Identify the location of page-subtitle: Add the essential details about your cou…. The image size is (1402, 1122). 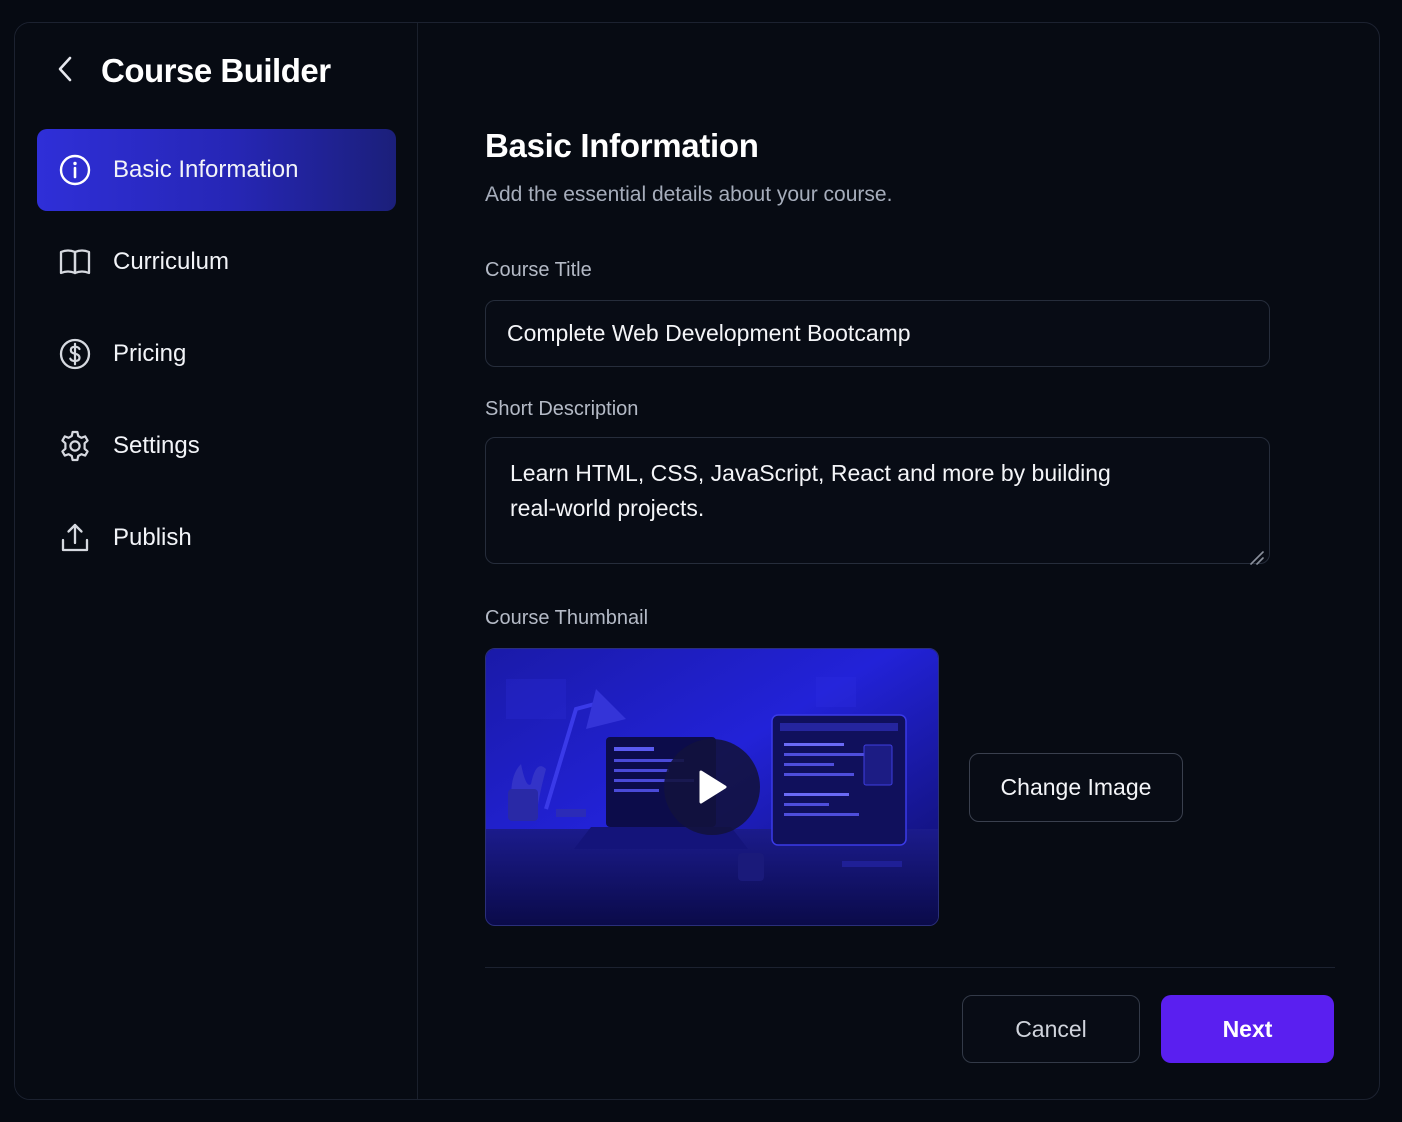
(689, 194).